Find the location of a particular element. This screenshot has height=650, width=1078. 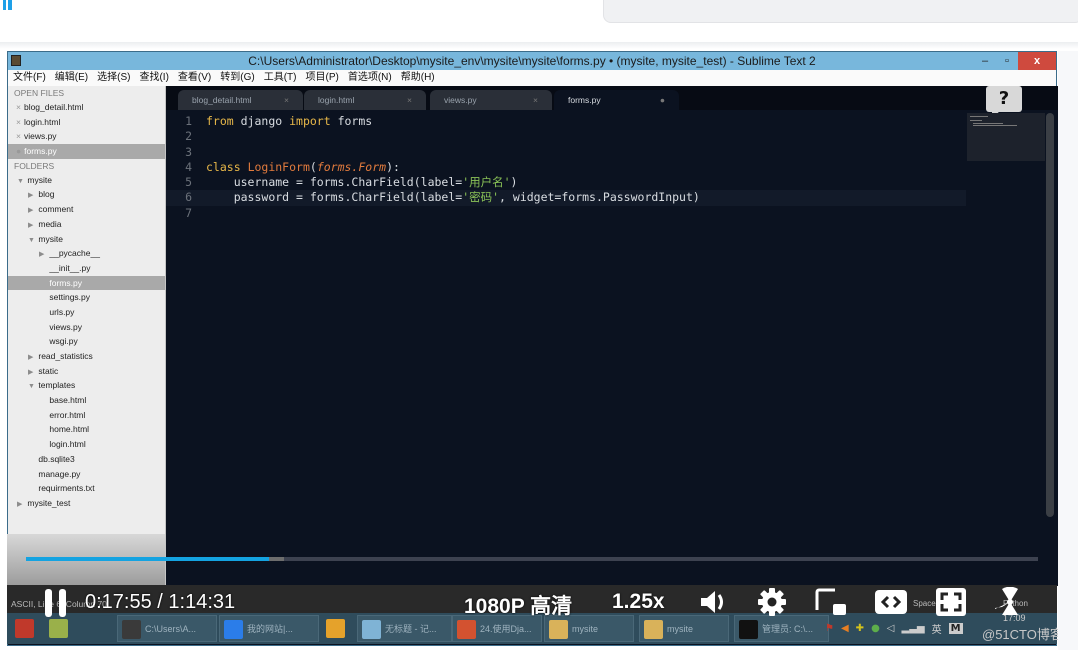

tree-folder: ▶ media is located at coordinates (86, 224).